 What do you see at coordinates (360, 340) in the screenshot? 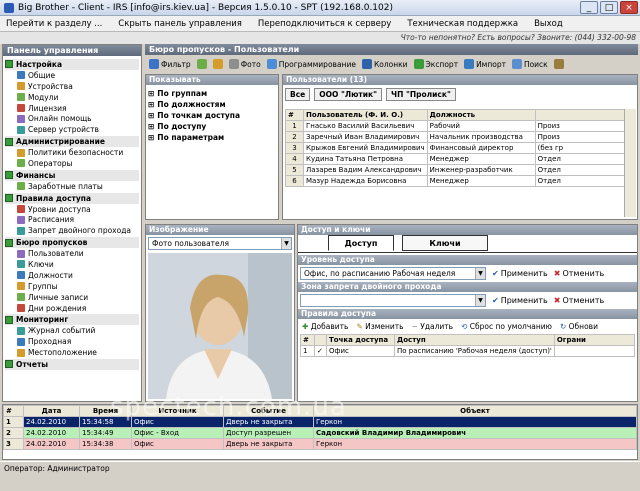
I see `rules-col-point: Точка доступа` at bounding box center [360, 340].